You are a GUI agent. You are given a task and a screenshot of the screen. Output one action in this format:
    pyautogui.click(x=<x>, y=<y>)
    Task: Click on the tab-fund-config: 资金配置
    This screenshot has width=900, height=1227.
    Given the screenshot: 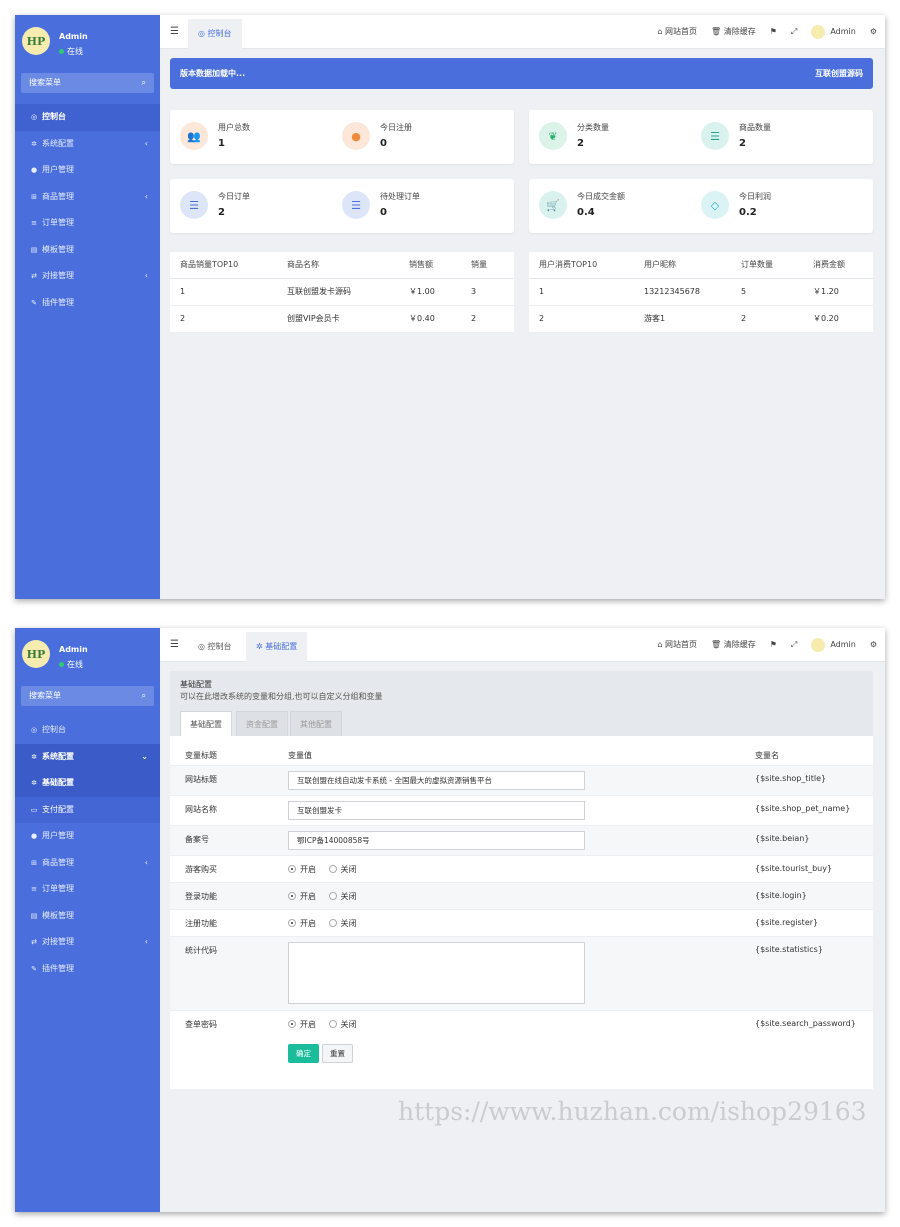 What is the action you would take?
    pyautogui.click(x=262, y=723)
    